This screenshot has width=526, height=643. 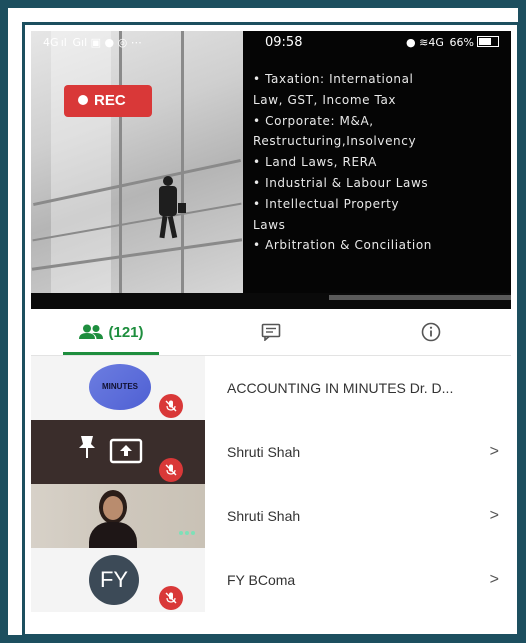 I want to click on avatar: FY, so click(x=114, y=580).